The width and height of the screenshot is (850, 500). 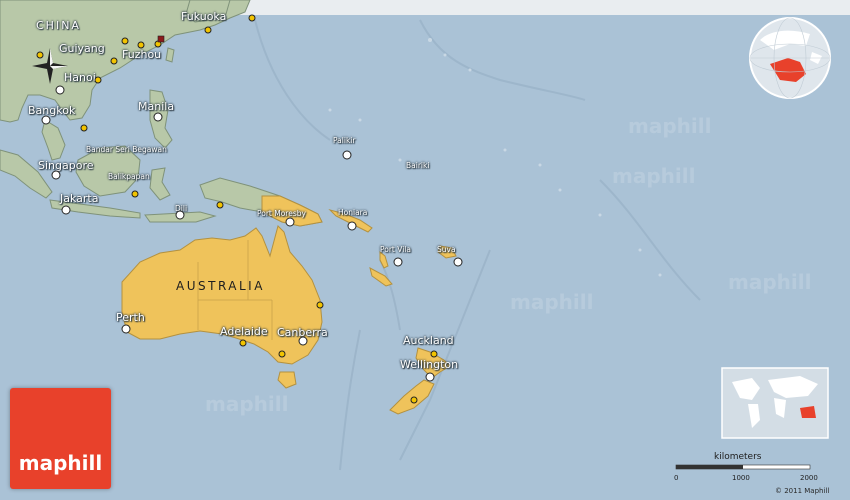 What do you see at coordinates (743, 467) in the screenshot?
I see `scale-bar` at bounding box center [743, 467].